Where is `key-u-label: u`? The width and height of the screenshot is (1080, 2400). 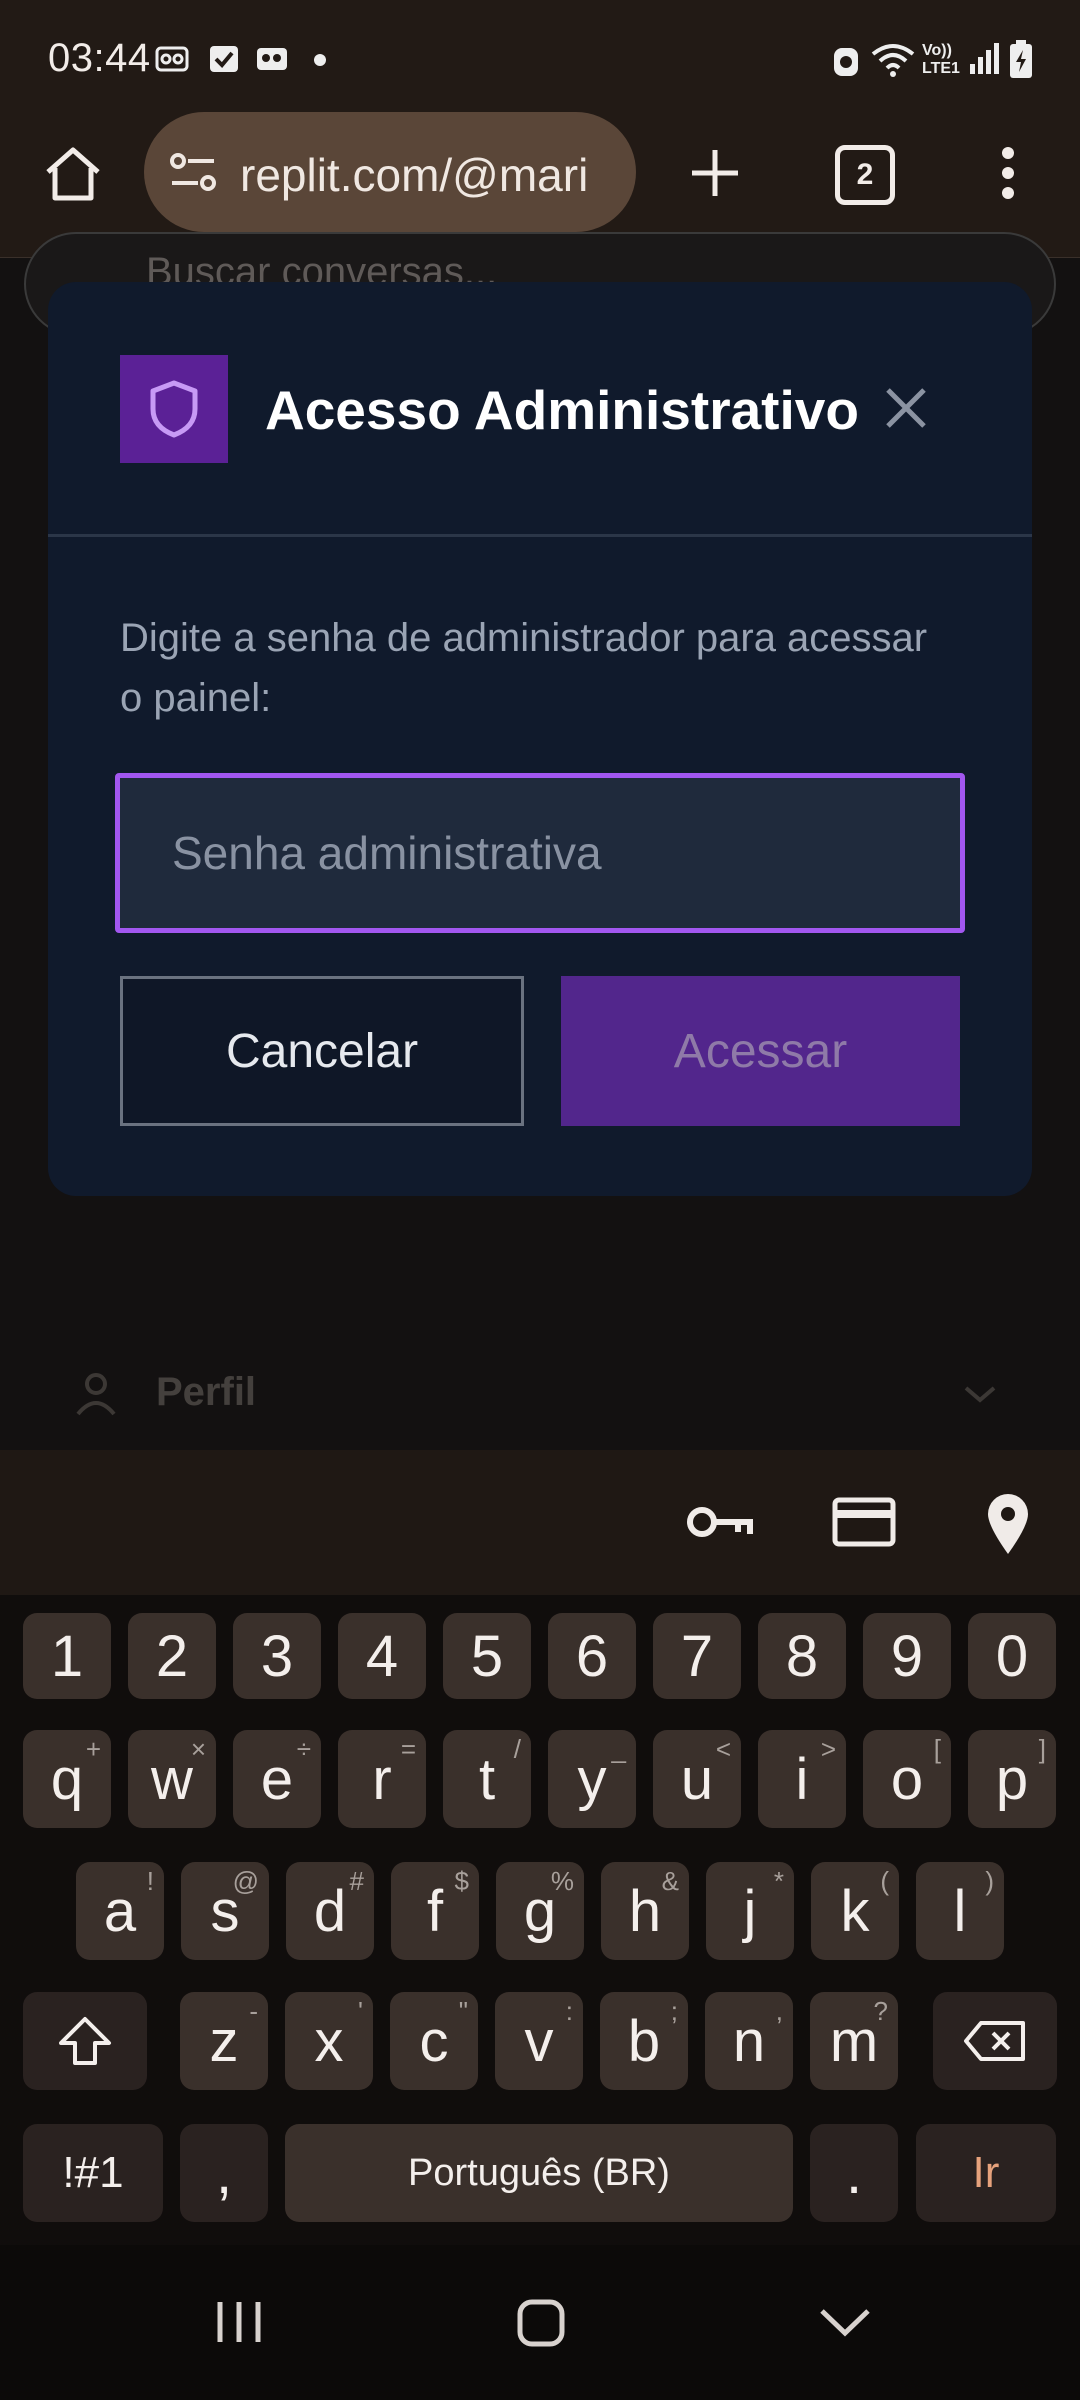 key-u-label: u is located at coordinates (697, 1779).